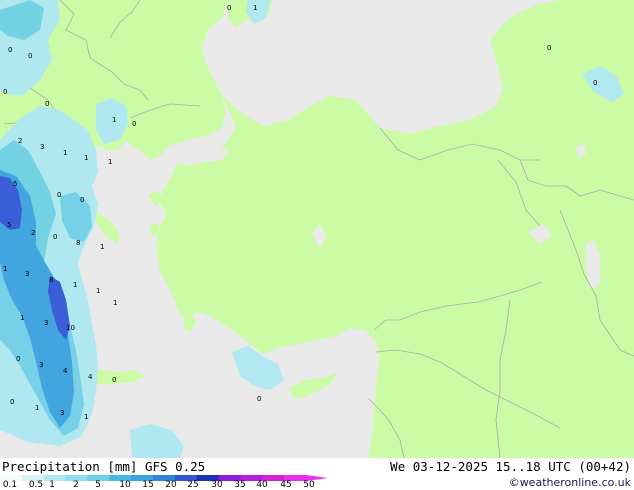 The width and height of the screenshot is (634, 490). What do you see at coordinates (125, 485) in the screenshot?
I see `colorbar-tick-label: 10` at bounding box center [125, 485].